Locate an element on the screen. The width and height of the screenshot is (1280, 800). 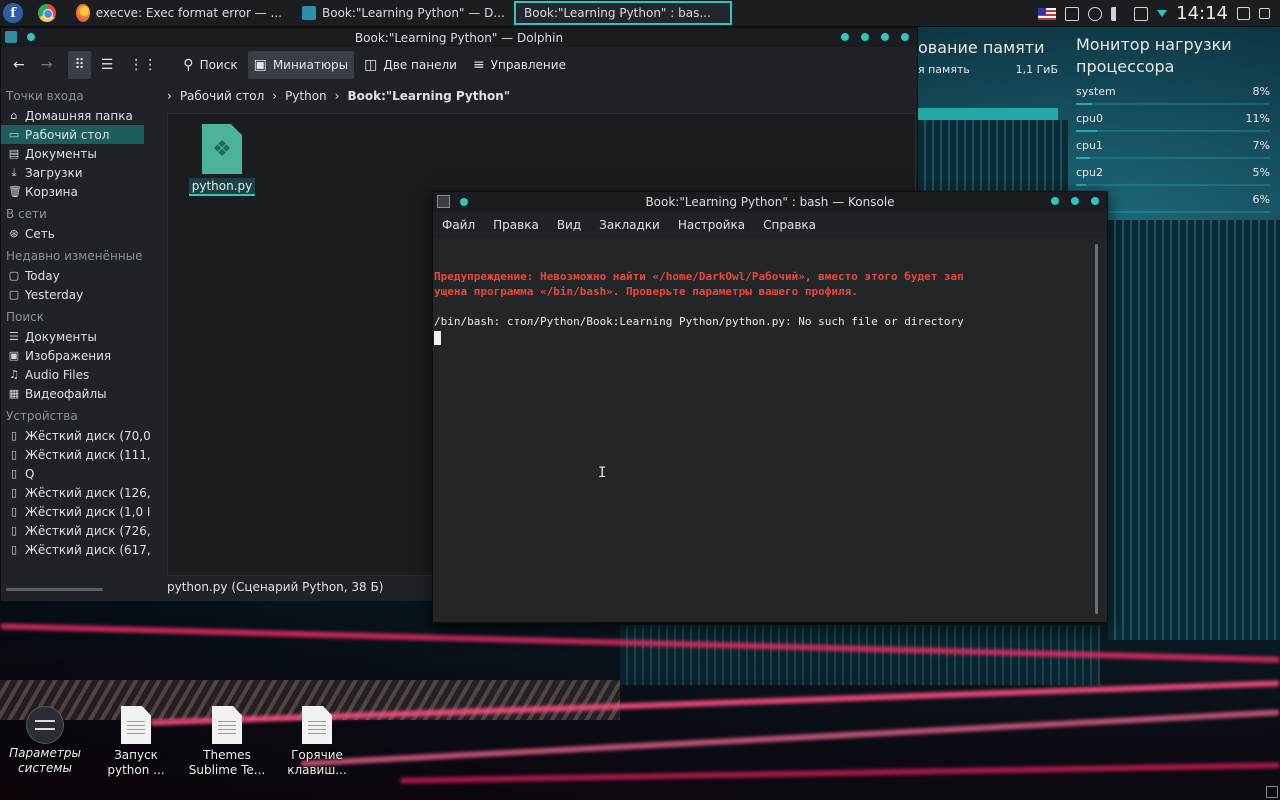
forward-button: → is located at coordinates (47, 65).